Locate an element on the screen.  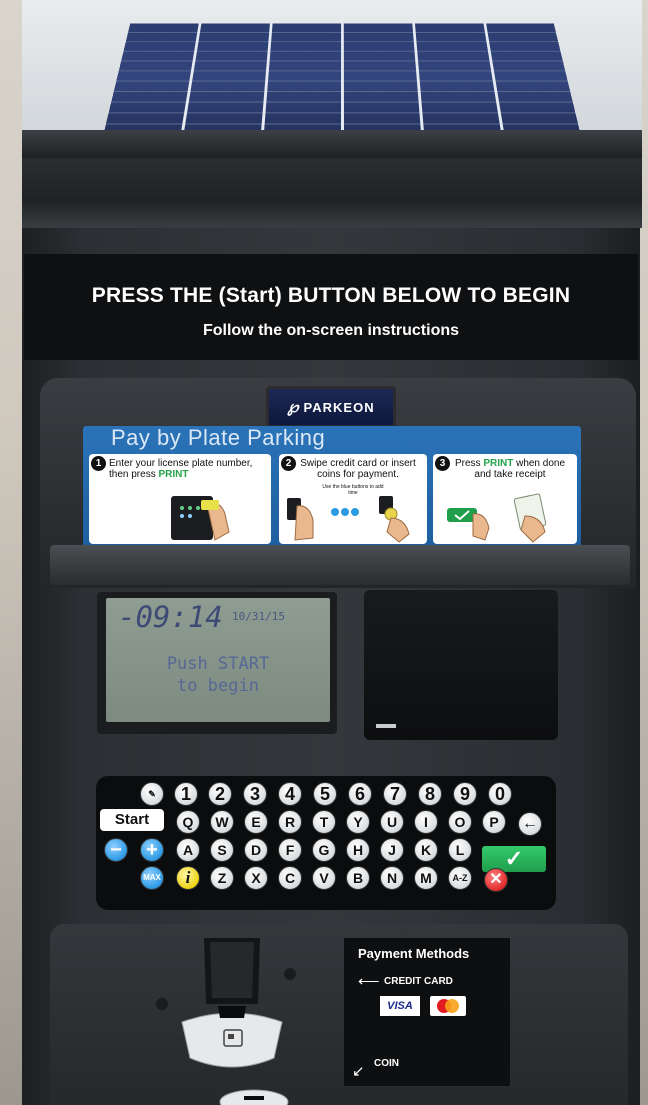
solar-frame is located at coordinates (332, 75).